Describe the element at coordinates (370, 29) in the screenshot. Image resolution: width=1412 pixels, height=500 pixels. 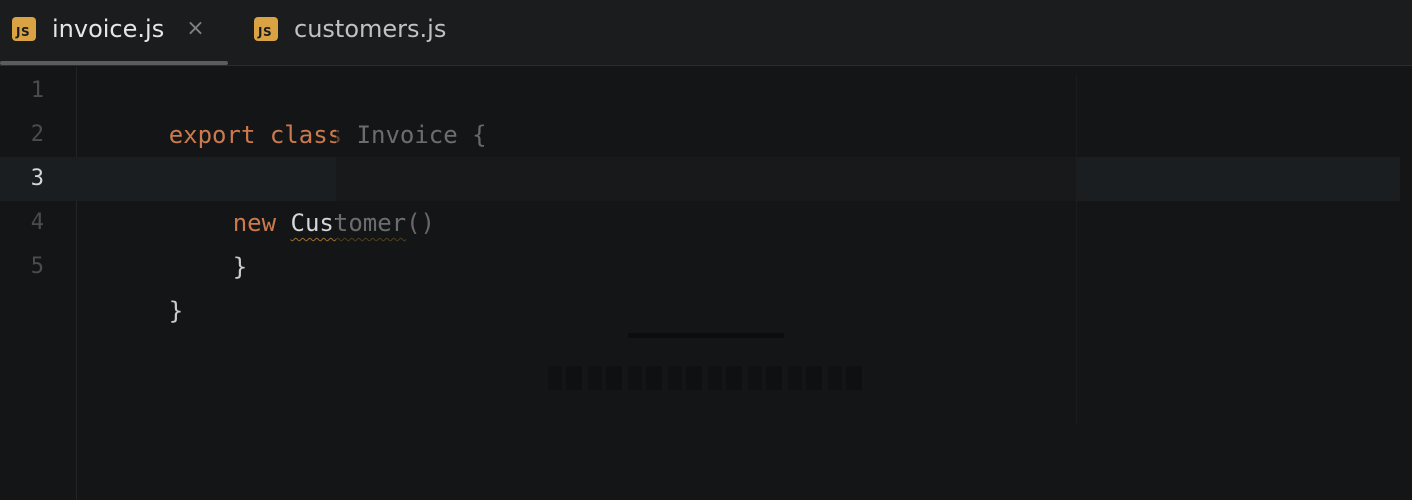
I see `tab-label: customers.js` at that location.